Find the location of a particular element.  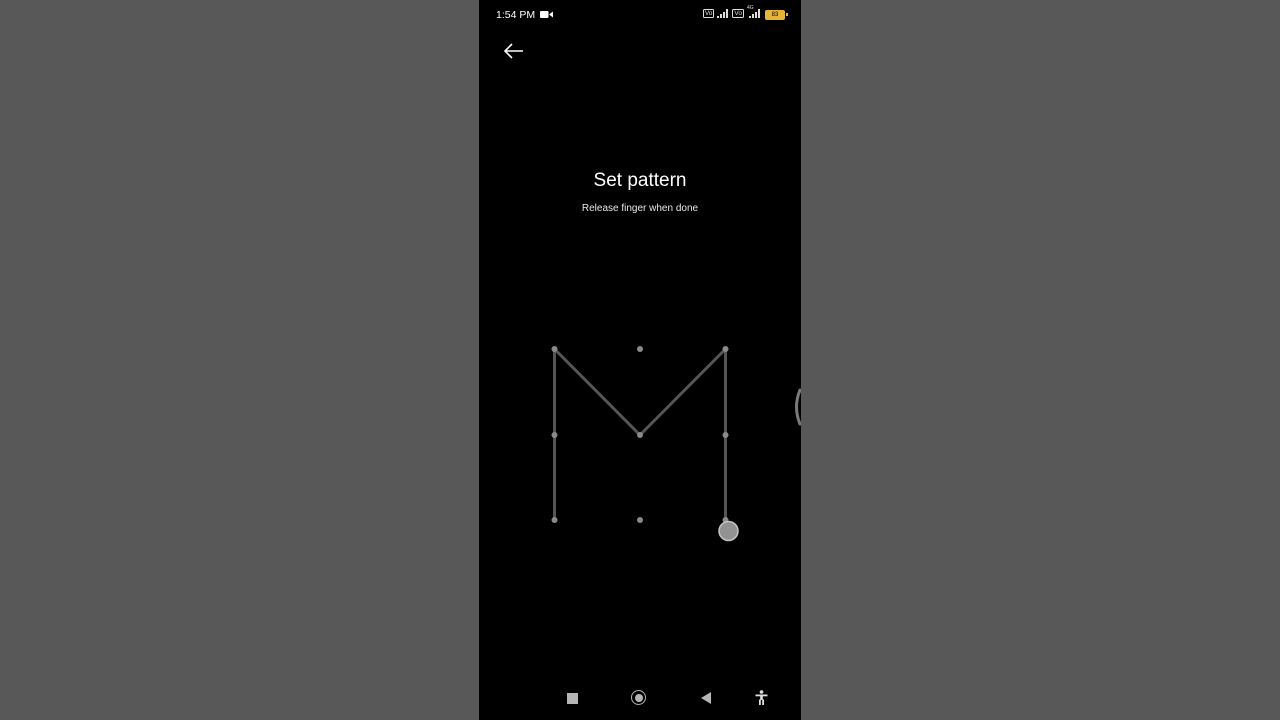

touch-indicator is located at coordinates (728, 531).